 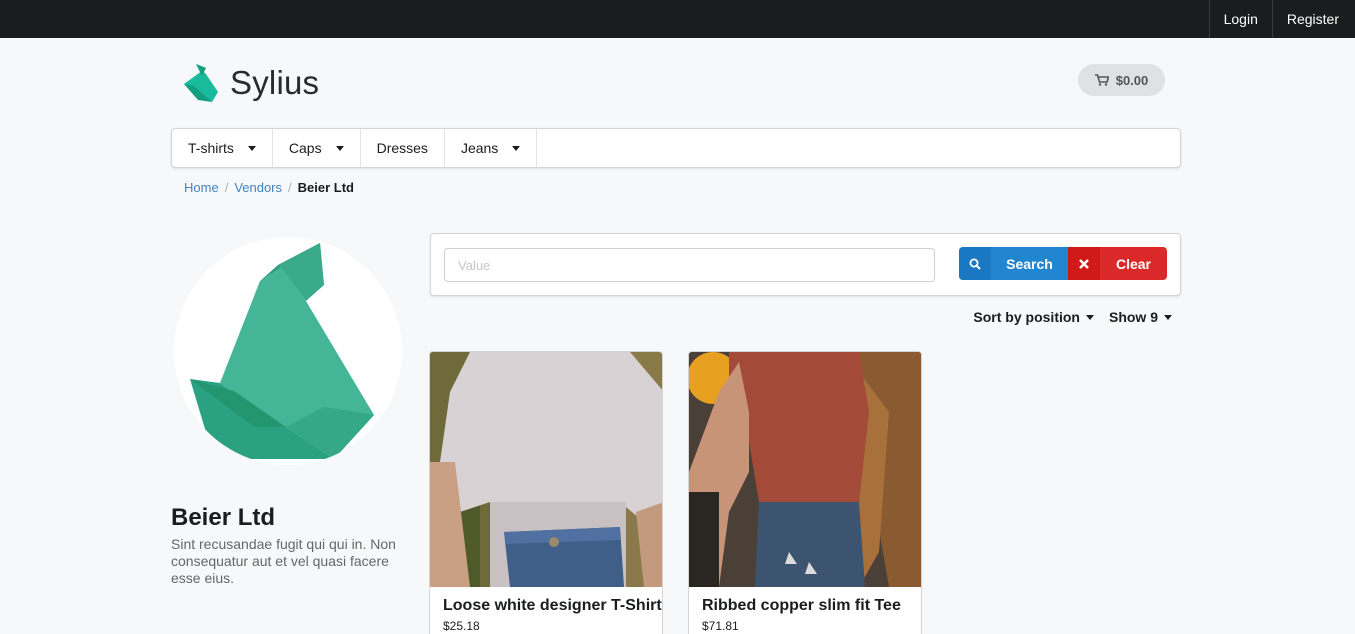 I want to click on breadcrumb: Home / Vendors / Beier Ltd, so click(x=269, y=187).